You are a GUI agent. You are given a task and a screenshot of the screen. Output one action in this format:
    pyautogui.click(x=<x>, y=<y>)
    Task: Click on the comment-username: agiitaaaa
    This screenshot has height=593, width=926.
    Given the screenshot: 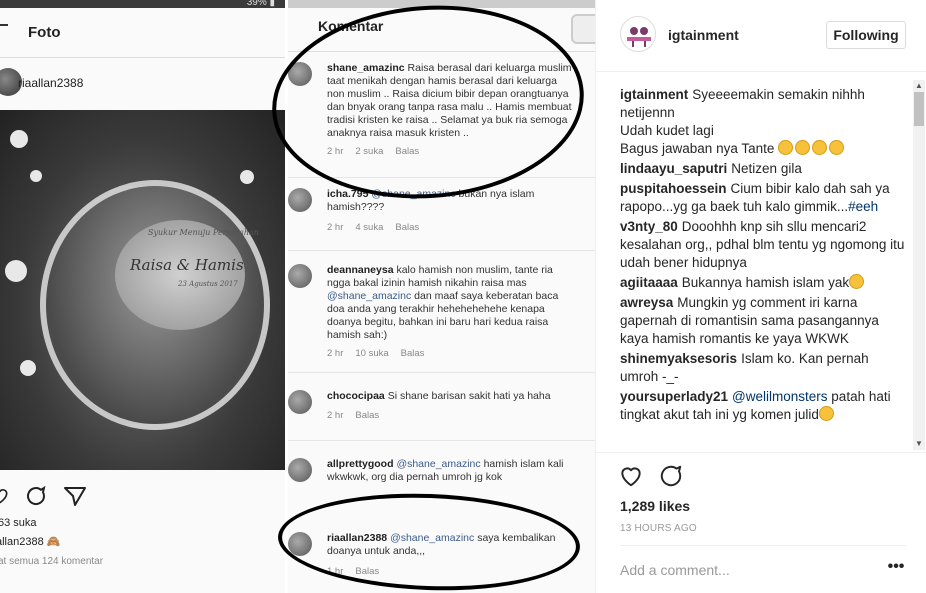 What is the action you would take?
    pyautogui.click(x=649, y=282)
    